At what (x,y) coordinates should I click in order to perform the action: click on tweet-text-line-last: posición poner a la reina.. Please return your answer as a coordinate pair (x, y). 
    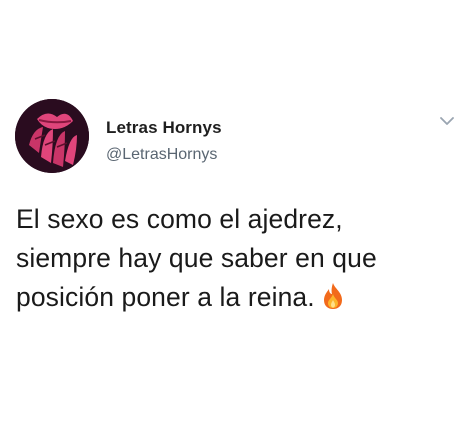
    Looking at the image, I should click on (236, 297).